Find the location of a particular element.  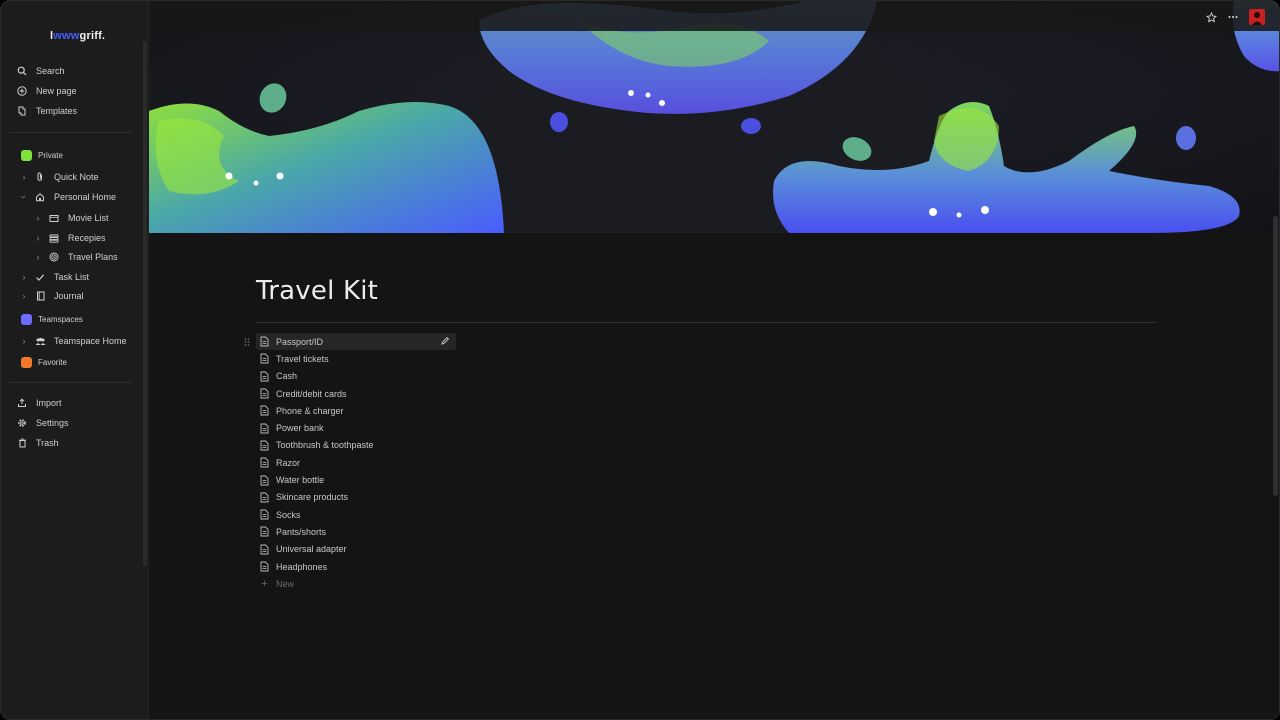

drag-handle-icon is located at coordinates (247, 342).